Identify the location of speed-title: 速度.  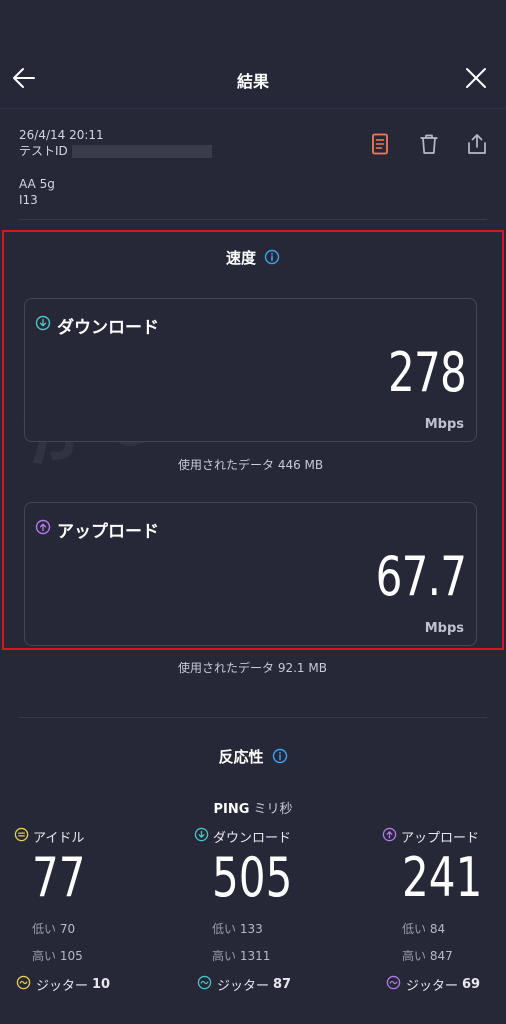
(253, 258).